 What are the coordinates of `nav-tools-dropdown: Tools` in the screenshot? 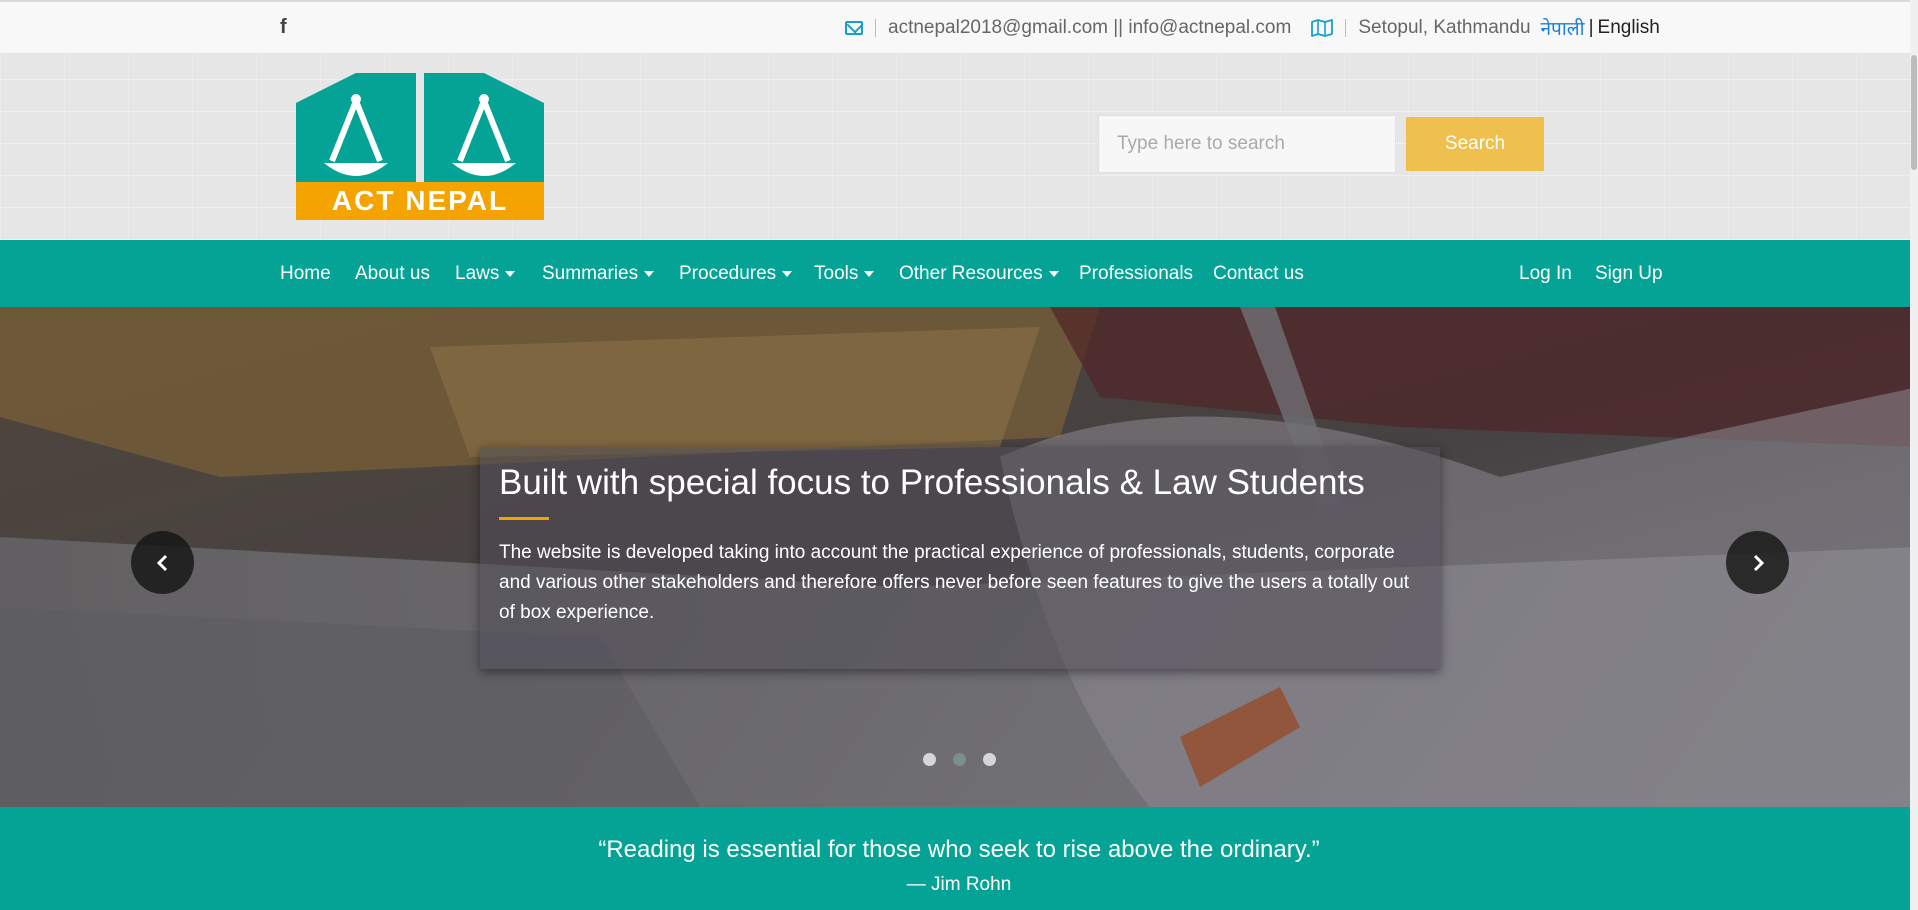 It's located at (844, 274).